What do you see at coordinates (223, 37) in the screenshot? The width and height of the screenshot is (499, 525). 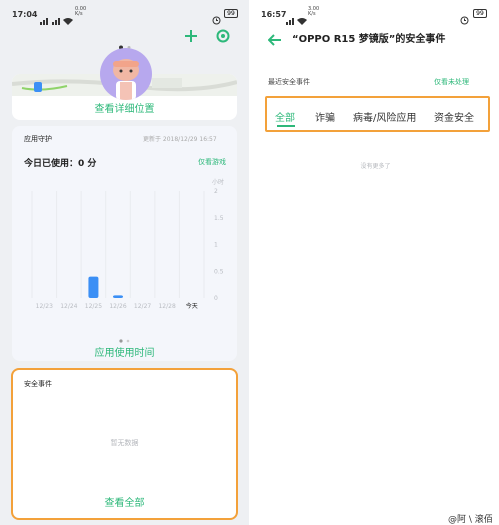 I see `settings-gear-icon` at bounding box center [223, 37].